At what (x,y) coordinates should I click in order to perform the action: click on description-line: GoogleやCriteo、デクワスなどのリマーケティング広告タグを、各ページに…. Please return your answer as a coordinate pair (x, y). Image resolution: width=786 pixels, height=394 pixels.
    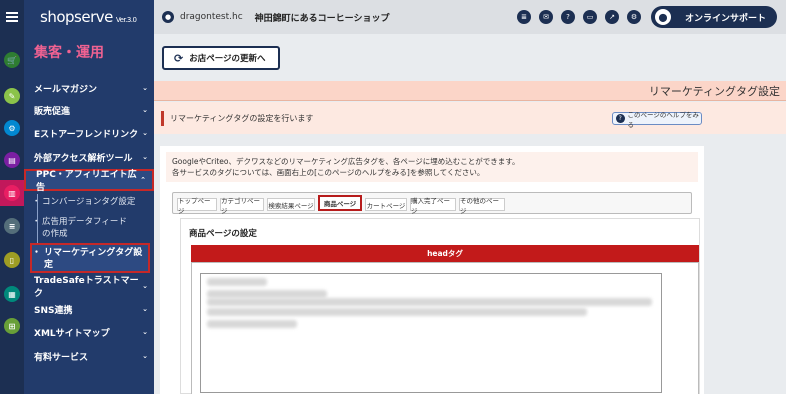
    Looking at the image, I should click on (346, 161).